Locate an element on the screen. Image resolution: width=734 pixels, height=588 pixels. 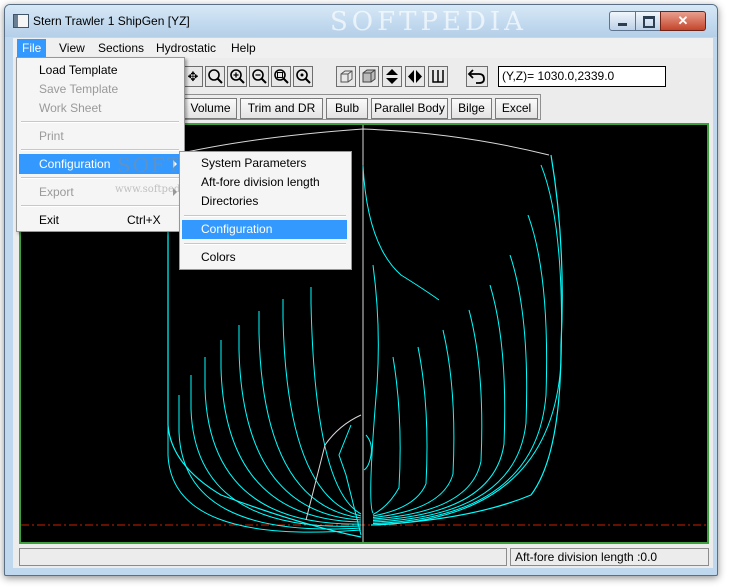
submenu-item-system-parameters: System Parameters is located at coordinates (264, 163).